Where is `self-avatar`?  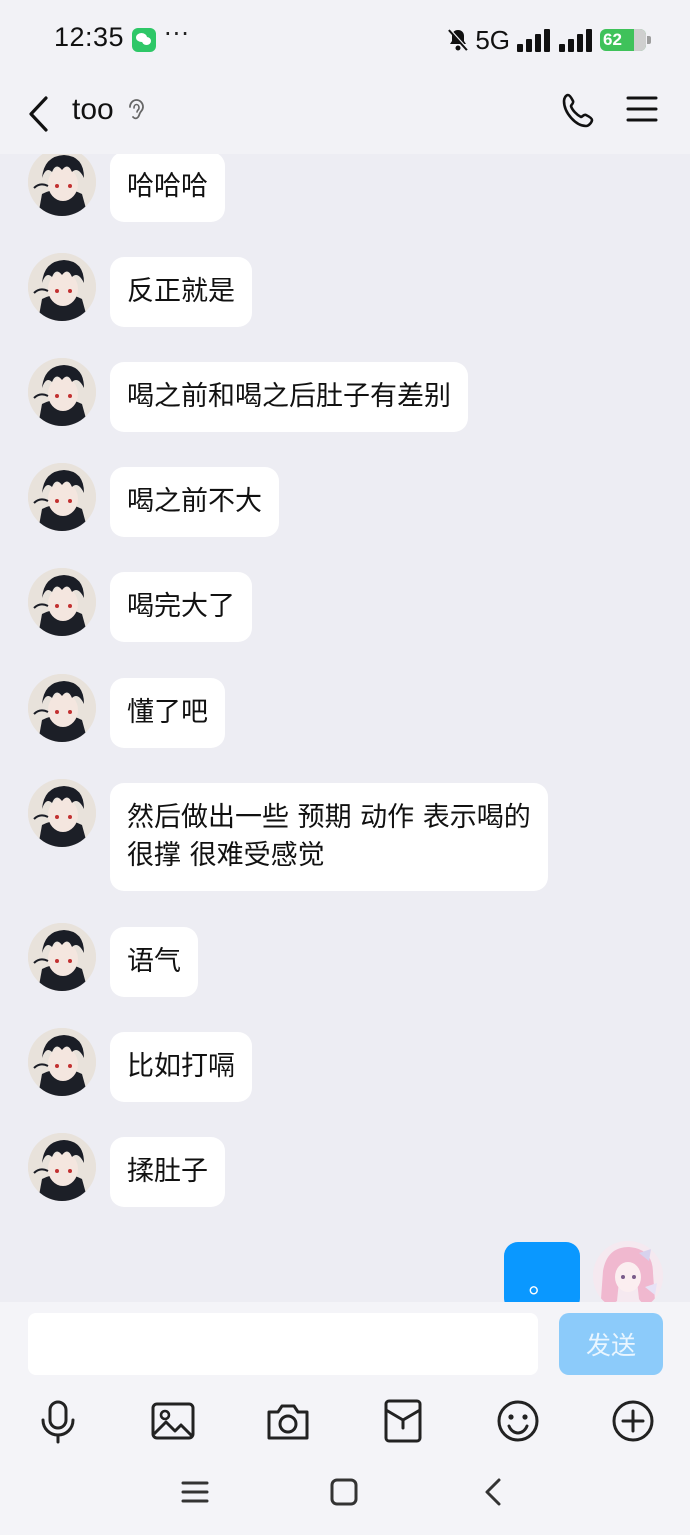 self-avatar is located at coordinates (628, 1271).